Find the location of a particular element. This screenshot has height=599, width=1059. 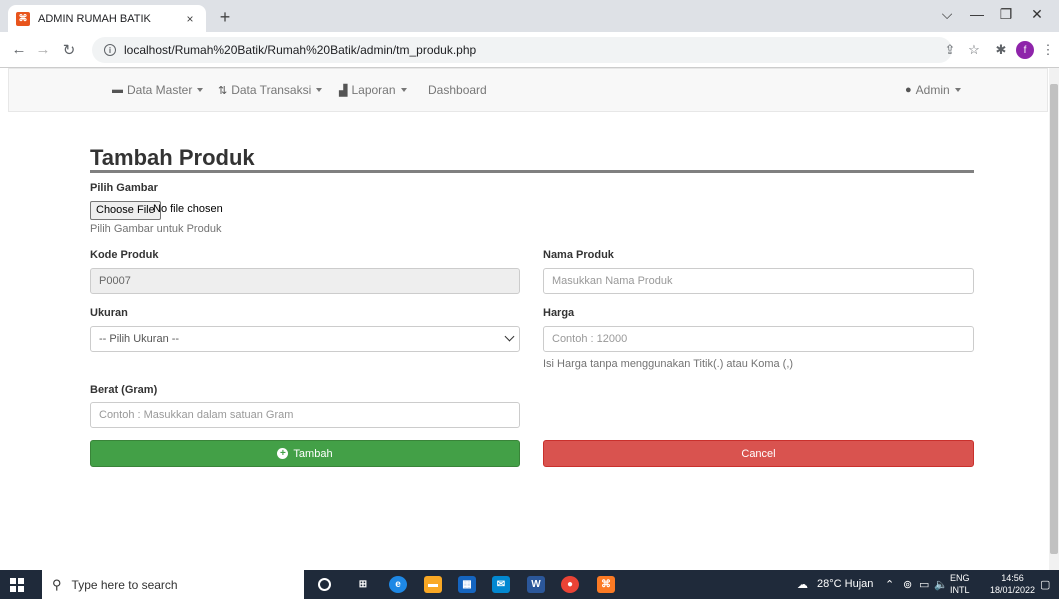

word-icon: W is located at coordinates (536, 584).